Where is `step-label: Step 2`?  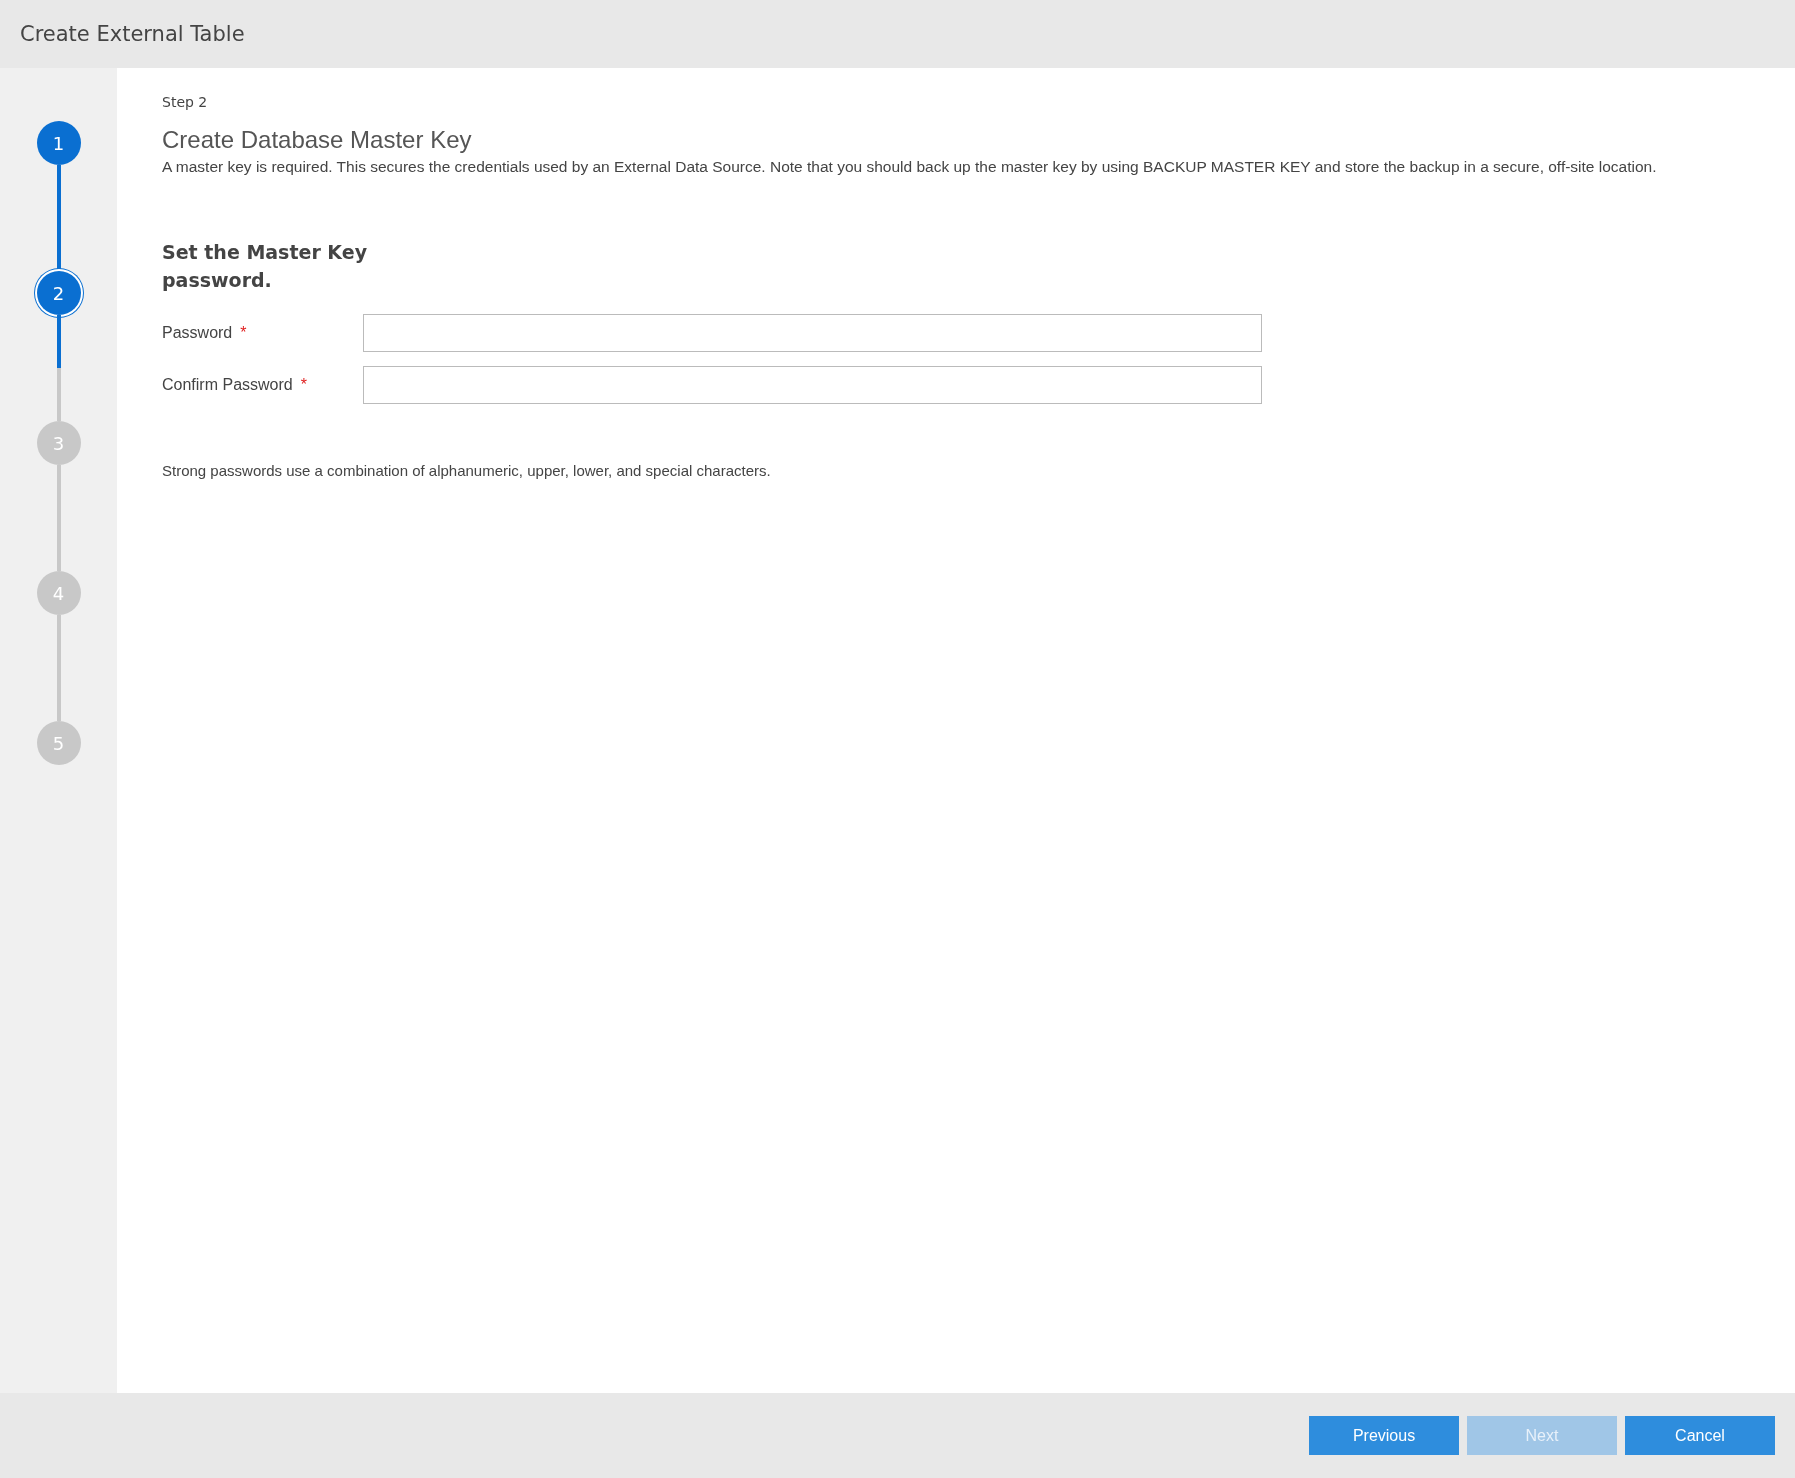 step-label: Step 2 is located at coordinates (185, 102).